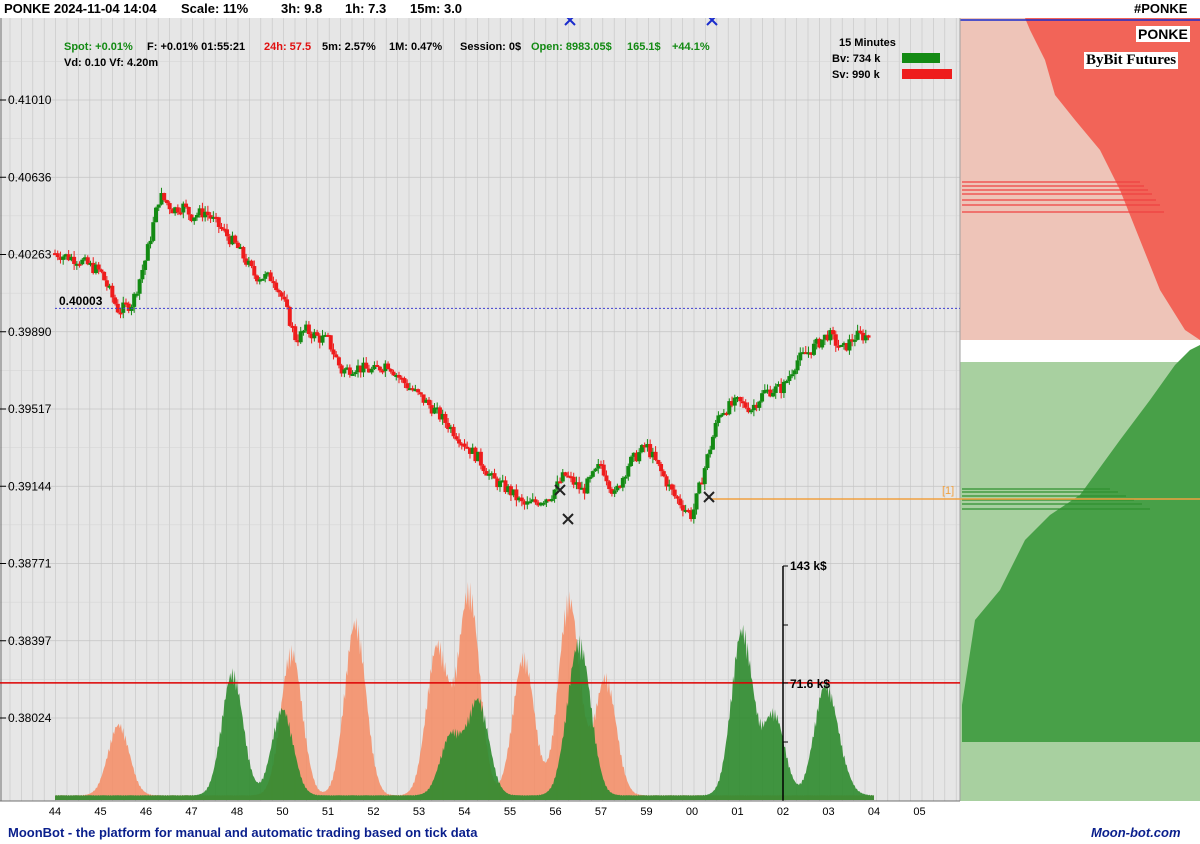 The width and height of the screenshot is (1200, 844). Describe the element at coordinates (874, 812) in the screenshot. I see `x-tick-label: 04` at that location.